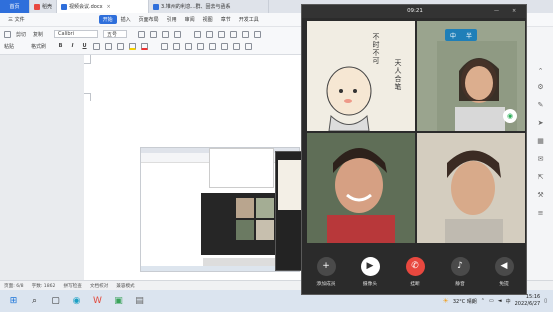  What do you see at coordinates (115, 34) in the screenshot?
I see `font-size-select: 五号` at bounding box center [115, 34].